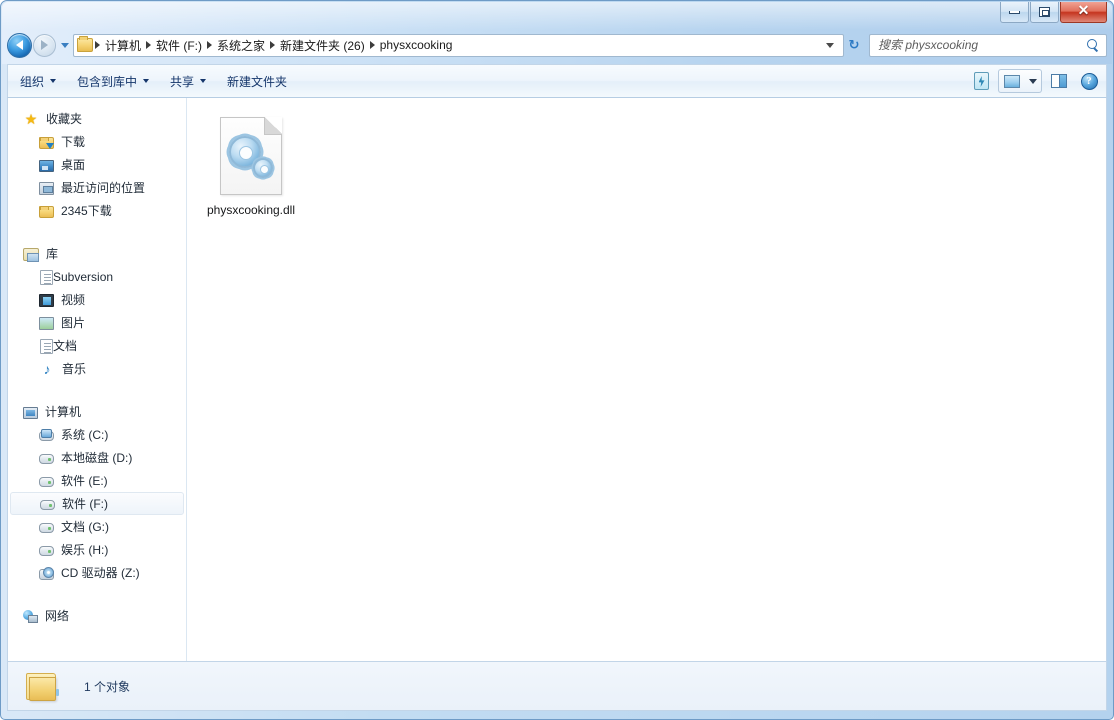 The width and height of the screenshot is (1114, 720). What do you see at coordinates (97, 164) in the screenshot?
I see `sidebar-item-desktop: 桌面` at bounding box center [97, 164].